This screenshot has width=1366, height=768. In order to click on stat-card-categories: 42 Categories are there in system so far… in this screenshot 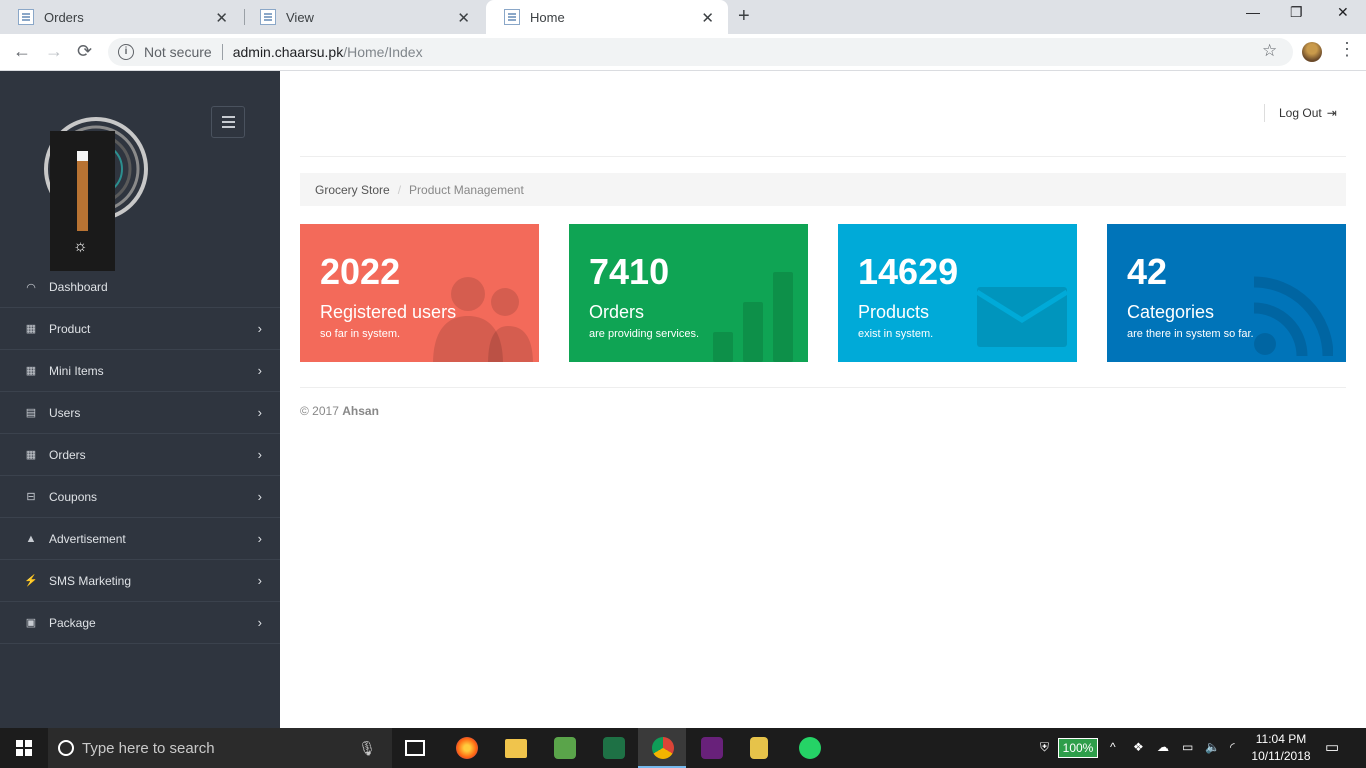, I will do `click(1226, 293)`.